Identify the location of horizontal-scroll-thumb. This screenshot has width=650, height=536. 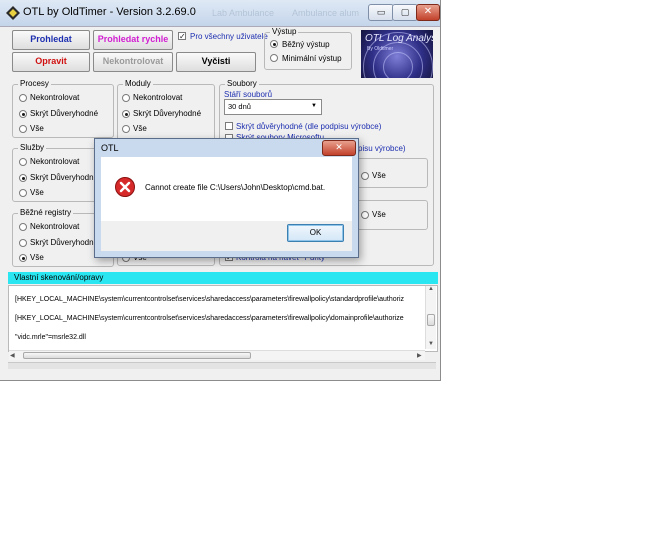
(137, 355).